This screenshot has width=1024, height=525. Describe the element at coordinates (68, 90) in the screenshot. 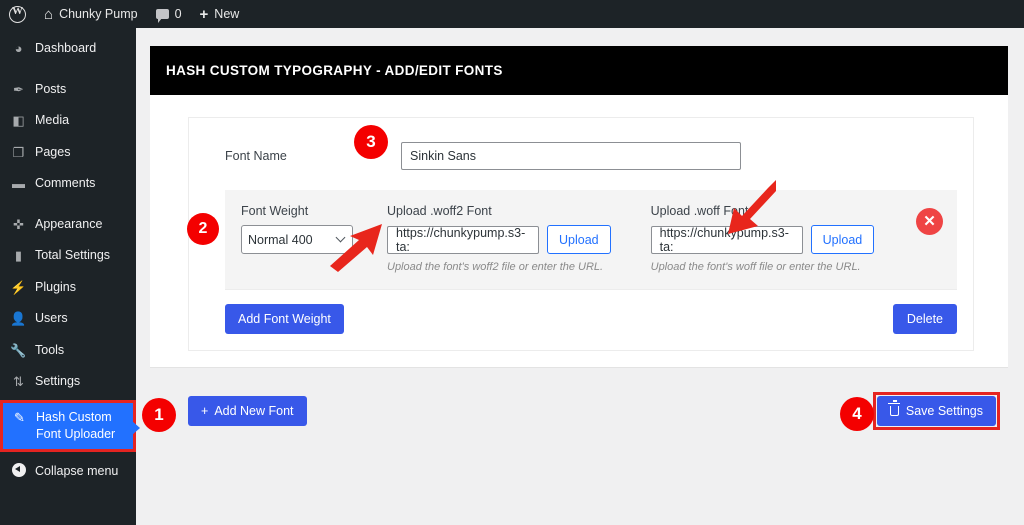

I see `sidebar-item-posts: ✒ Posts` at that location.